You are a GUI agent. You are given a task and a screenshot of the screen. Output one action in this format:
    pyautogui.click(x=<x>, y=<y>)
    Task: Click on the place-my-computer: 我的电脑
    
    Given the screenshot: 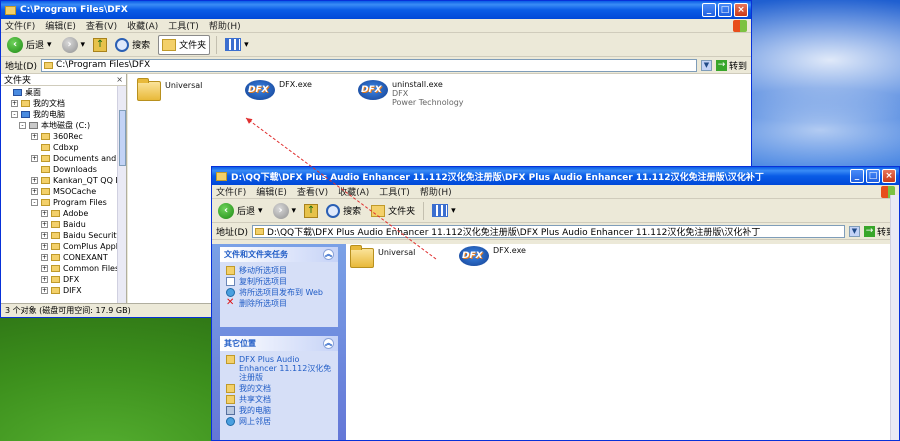 What is the action you would take?
    pyautogui.click(x=279, y=410)
    